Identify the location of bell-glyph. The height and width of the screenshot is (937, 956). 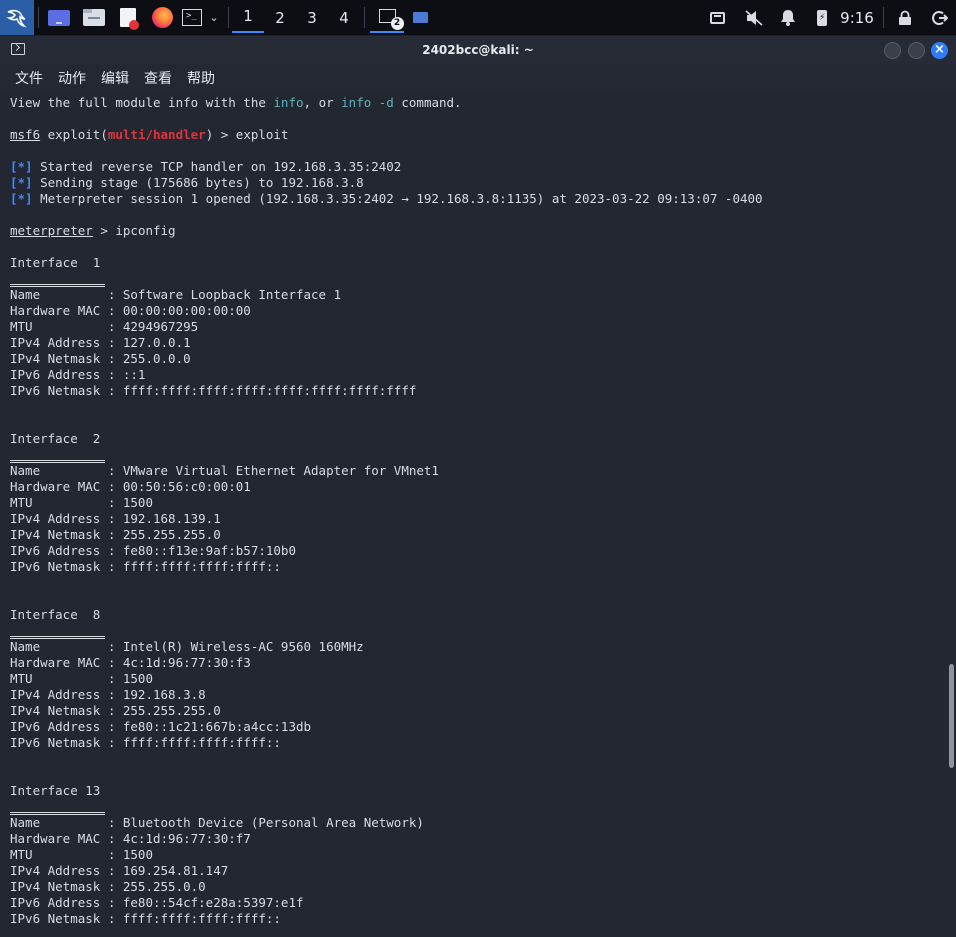
(788, 18).